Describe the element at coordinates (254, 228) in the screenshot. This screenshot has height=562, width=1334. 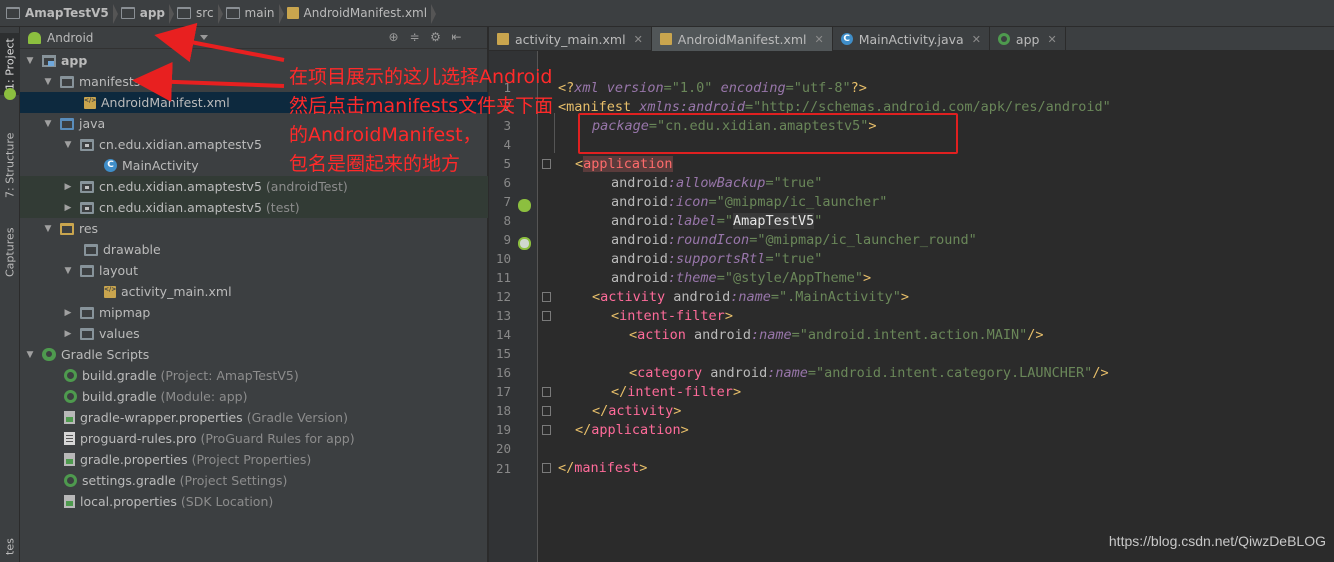
I see `tree-item-res: ▼ res` at that location.